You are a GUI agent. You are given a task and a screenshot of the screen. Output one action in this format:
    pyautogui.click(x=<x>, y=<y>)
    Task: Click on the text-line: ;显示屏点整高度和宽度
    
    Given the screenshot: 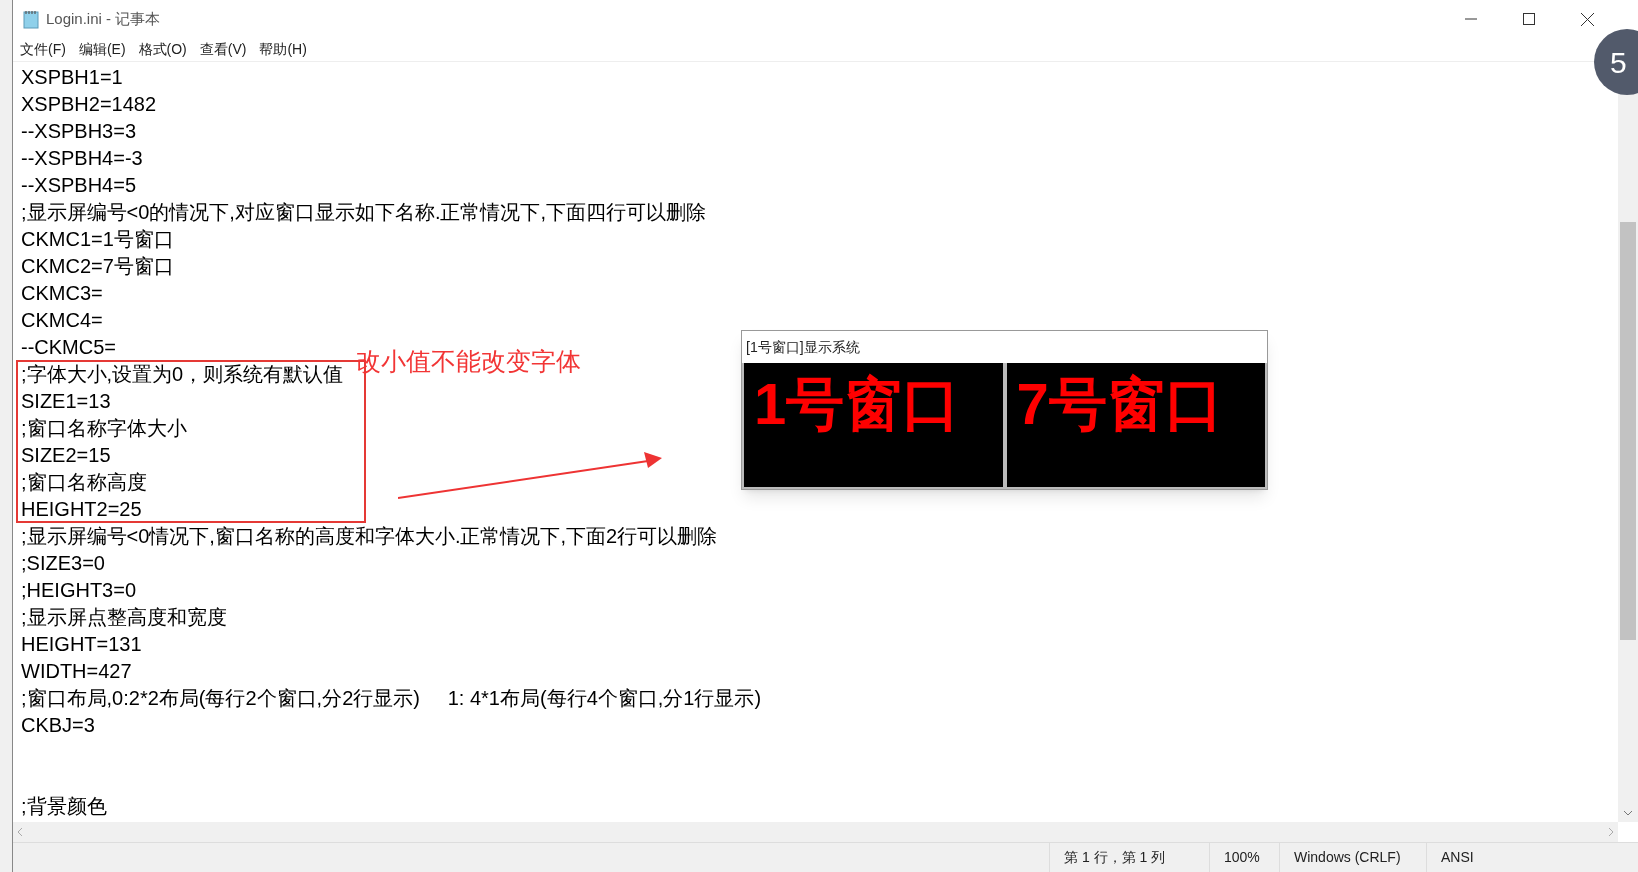 What is the action you would take?
    pyautogui.click(x=124, y=617)
    